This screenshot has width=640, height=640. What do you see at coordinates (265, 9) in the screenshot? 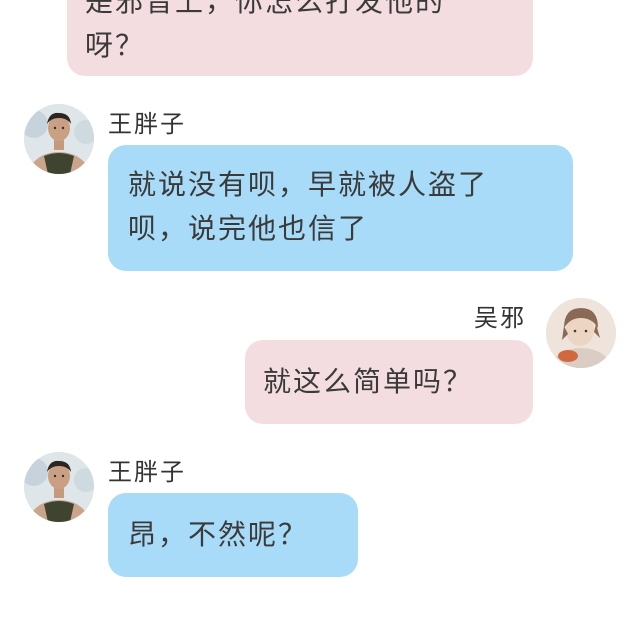
I see `message-text-line: 是邪音上，你怎么打发他的` at bounding box center [265, 9].